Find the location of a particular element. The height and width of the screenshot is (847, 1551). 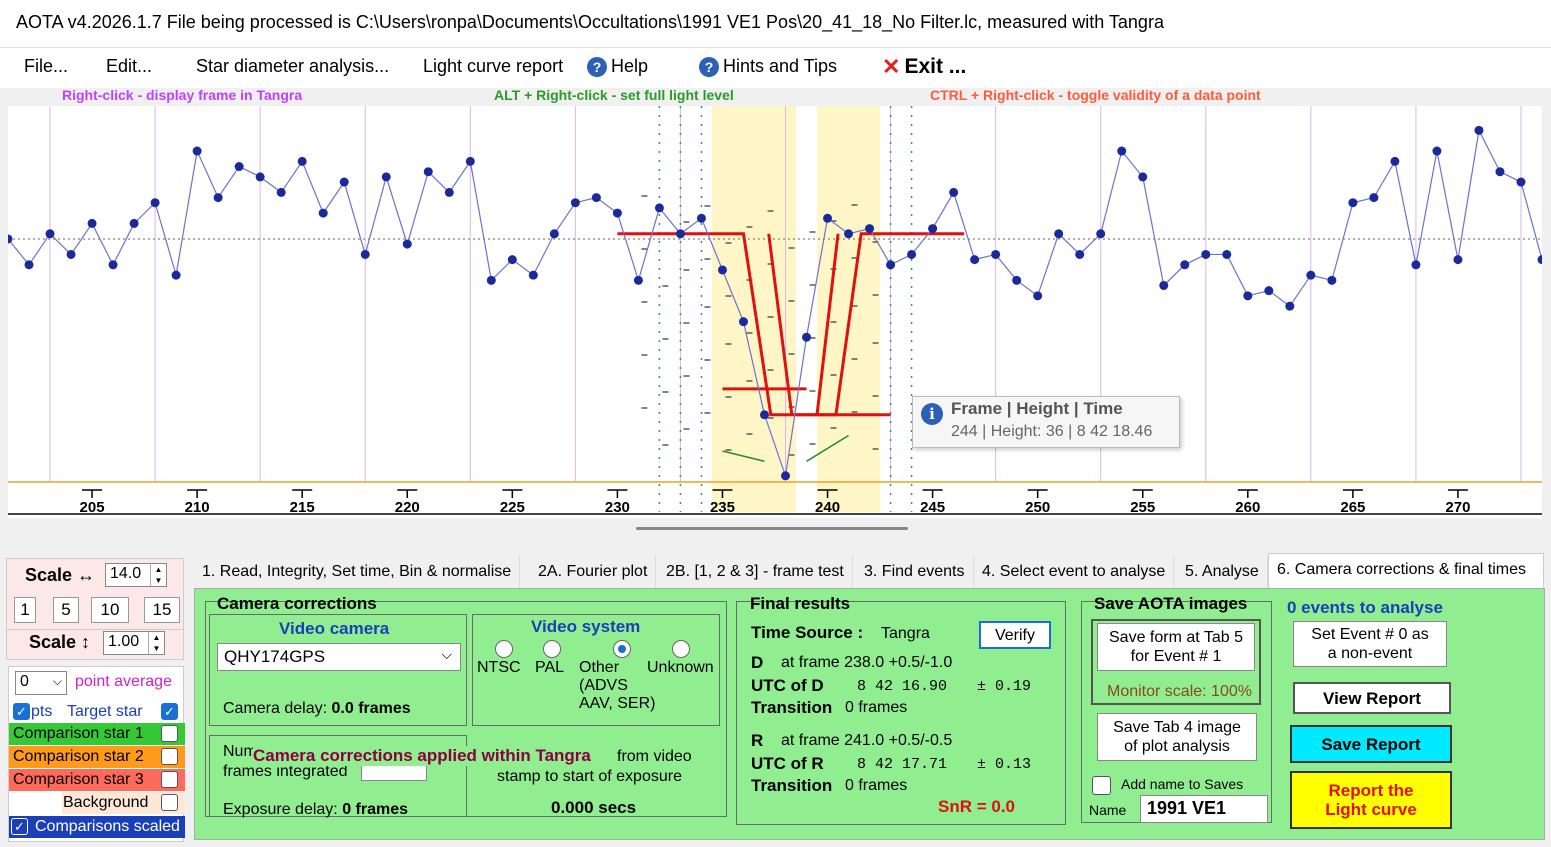

utc-r-value: 8 42 17.71 is located at coordinates (902, 764).